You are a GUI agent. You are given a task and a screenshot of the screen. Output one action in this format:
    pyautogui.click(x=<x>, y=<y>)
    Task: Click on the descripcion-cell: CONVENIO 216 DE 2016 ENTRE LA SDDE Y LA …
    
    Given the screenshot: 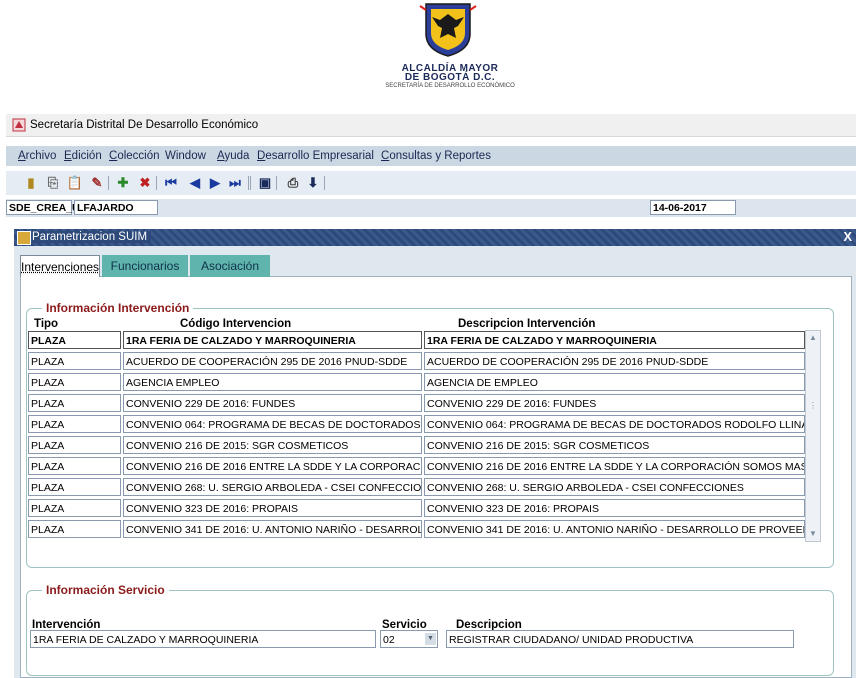 What is the action you would take?
    pyautogui.click(x=614, y=466)
    